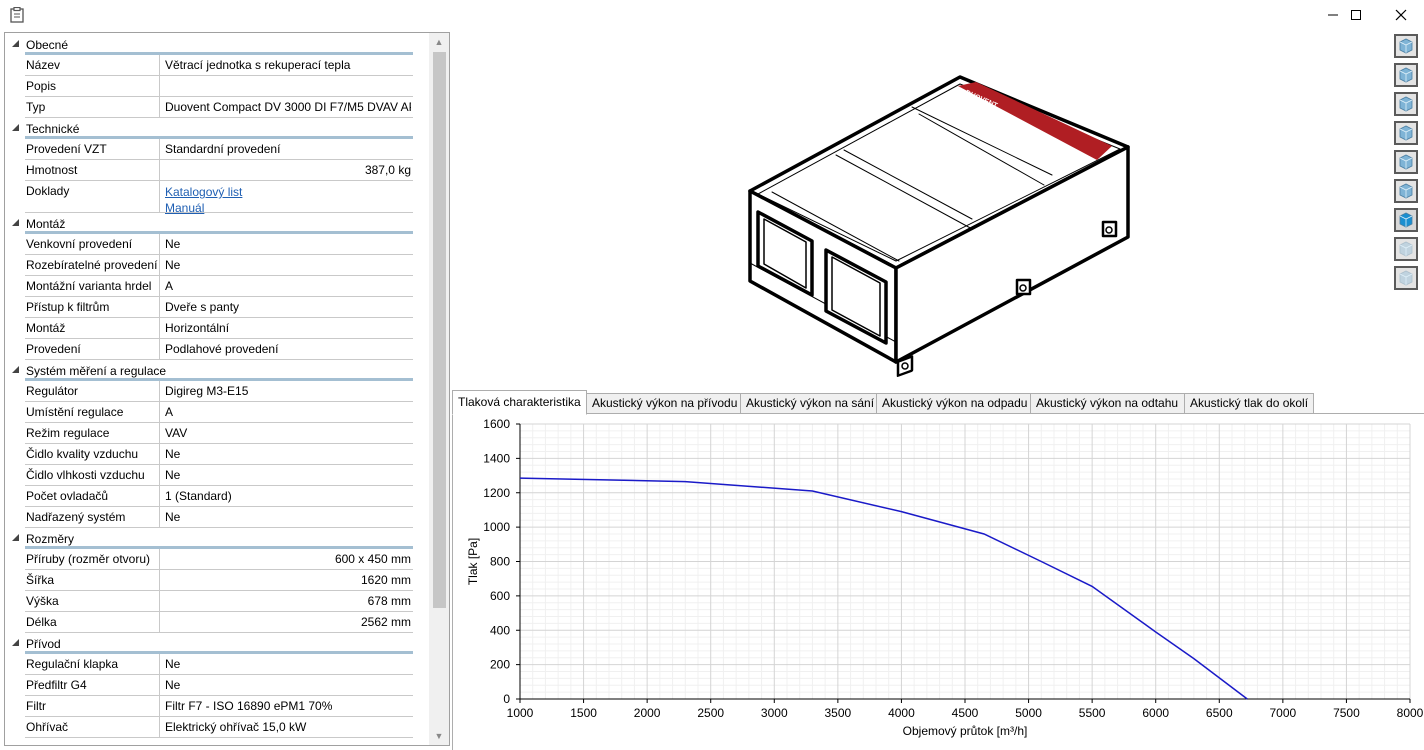 The image size is (1424, 750). Describe the element at coordinates (1356, 15) in the screenshot. I see `maximize-button` at that location.